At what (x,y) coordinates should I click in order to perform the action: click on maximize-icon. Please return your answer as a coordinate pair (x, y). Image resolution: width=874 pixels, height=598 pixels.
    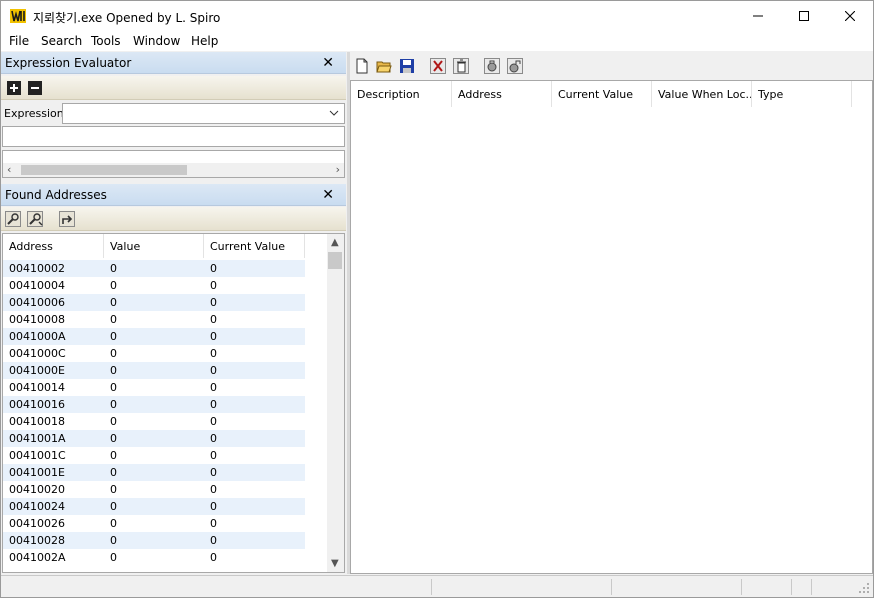
    Looking at the image, I should click on (804, 16).